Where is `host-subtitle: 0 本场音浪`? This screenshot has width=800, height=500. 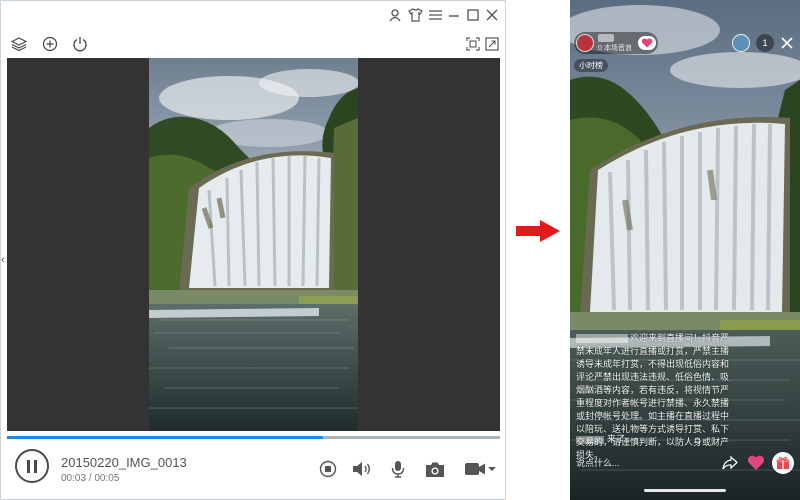 host-subtitle: 0 本场音浪 is located at coordinates (615, 48).